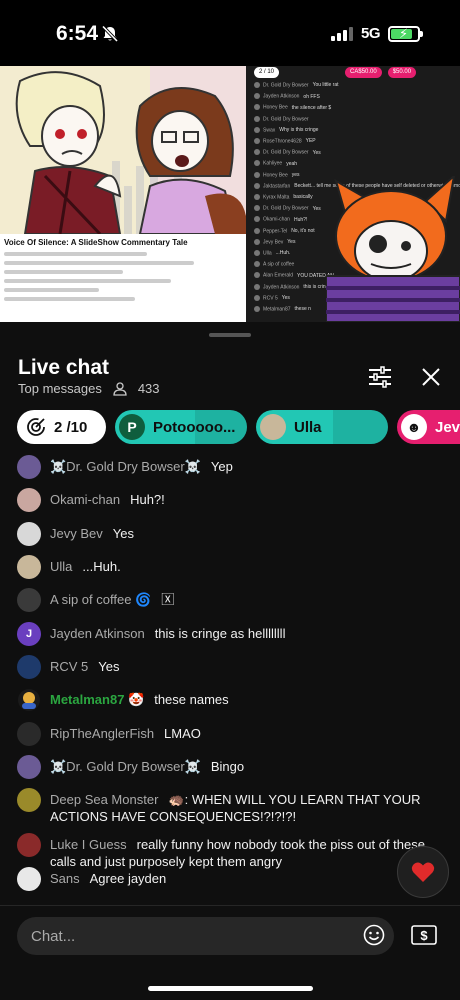  What do you see at coordinates (100, 599) in the screenshot?
I see `message-author: A sip of coffee 🌀` at bounding box center [100, 599].